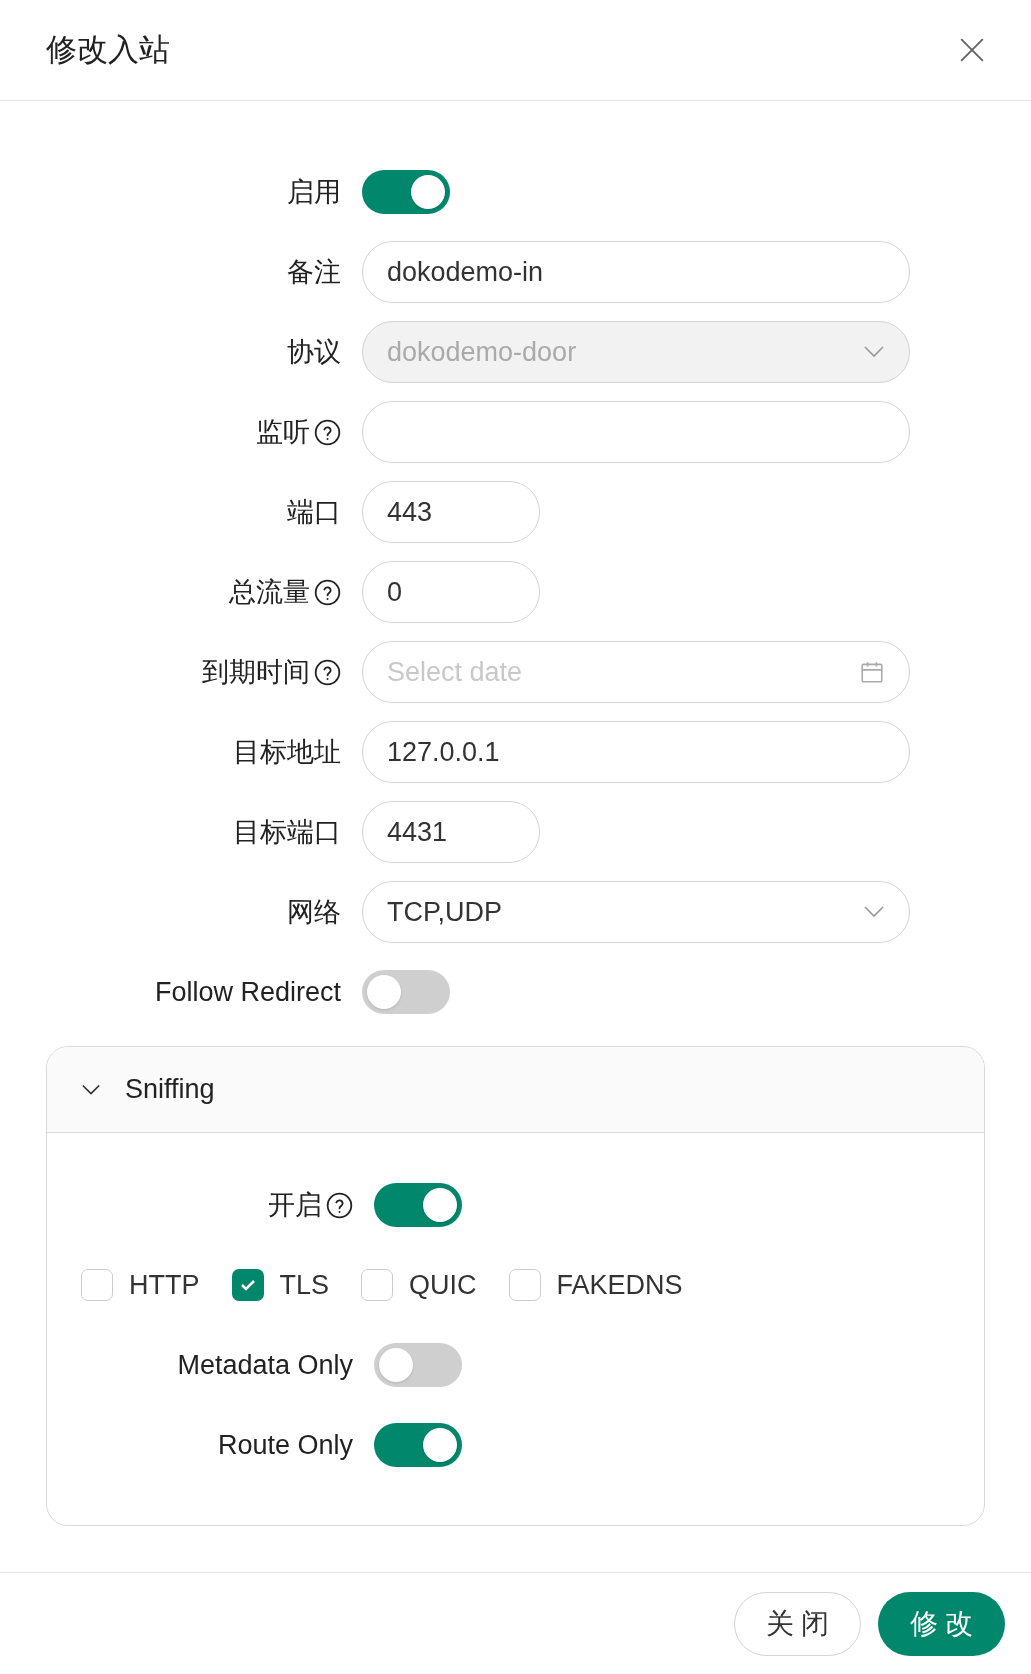 The width and height of the screenshot is (1031, 1674). I want to click on text-field: dokodemo-in, so click(636, 272).